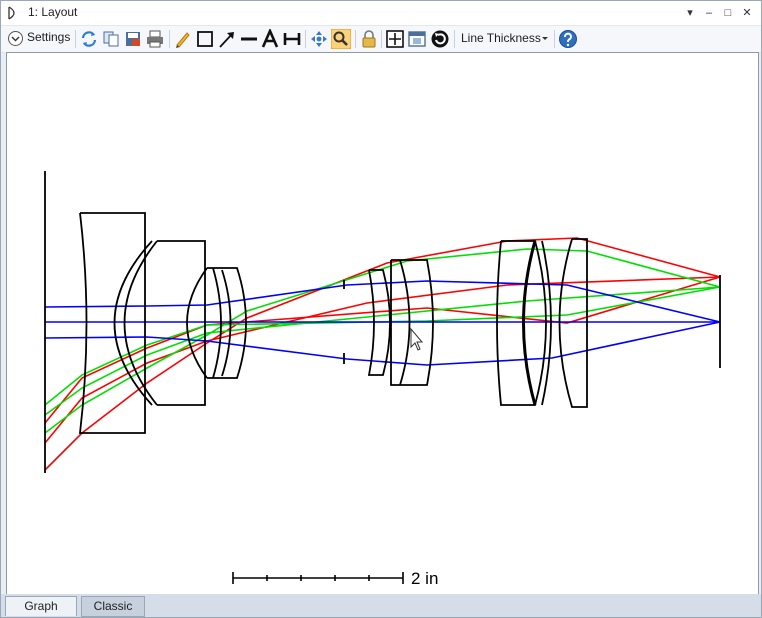 Image resolution: width=762 pixels, height=618 pixels. What do you see at coordinates (249, 39) in the screenshot?
I see `line-icon` at bounding box center [249, 39].